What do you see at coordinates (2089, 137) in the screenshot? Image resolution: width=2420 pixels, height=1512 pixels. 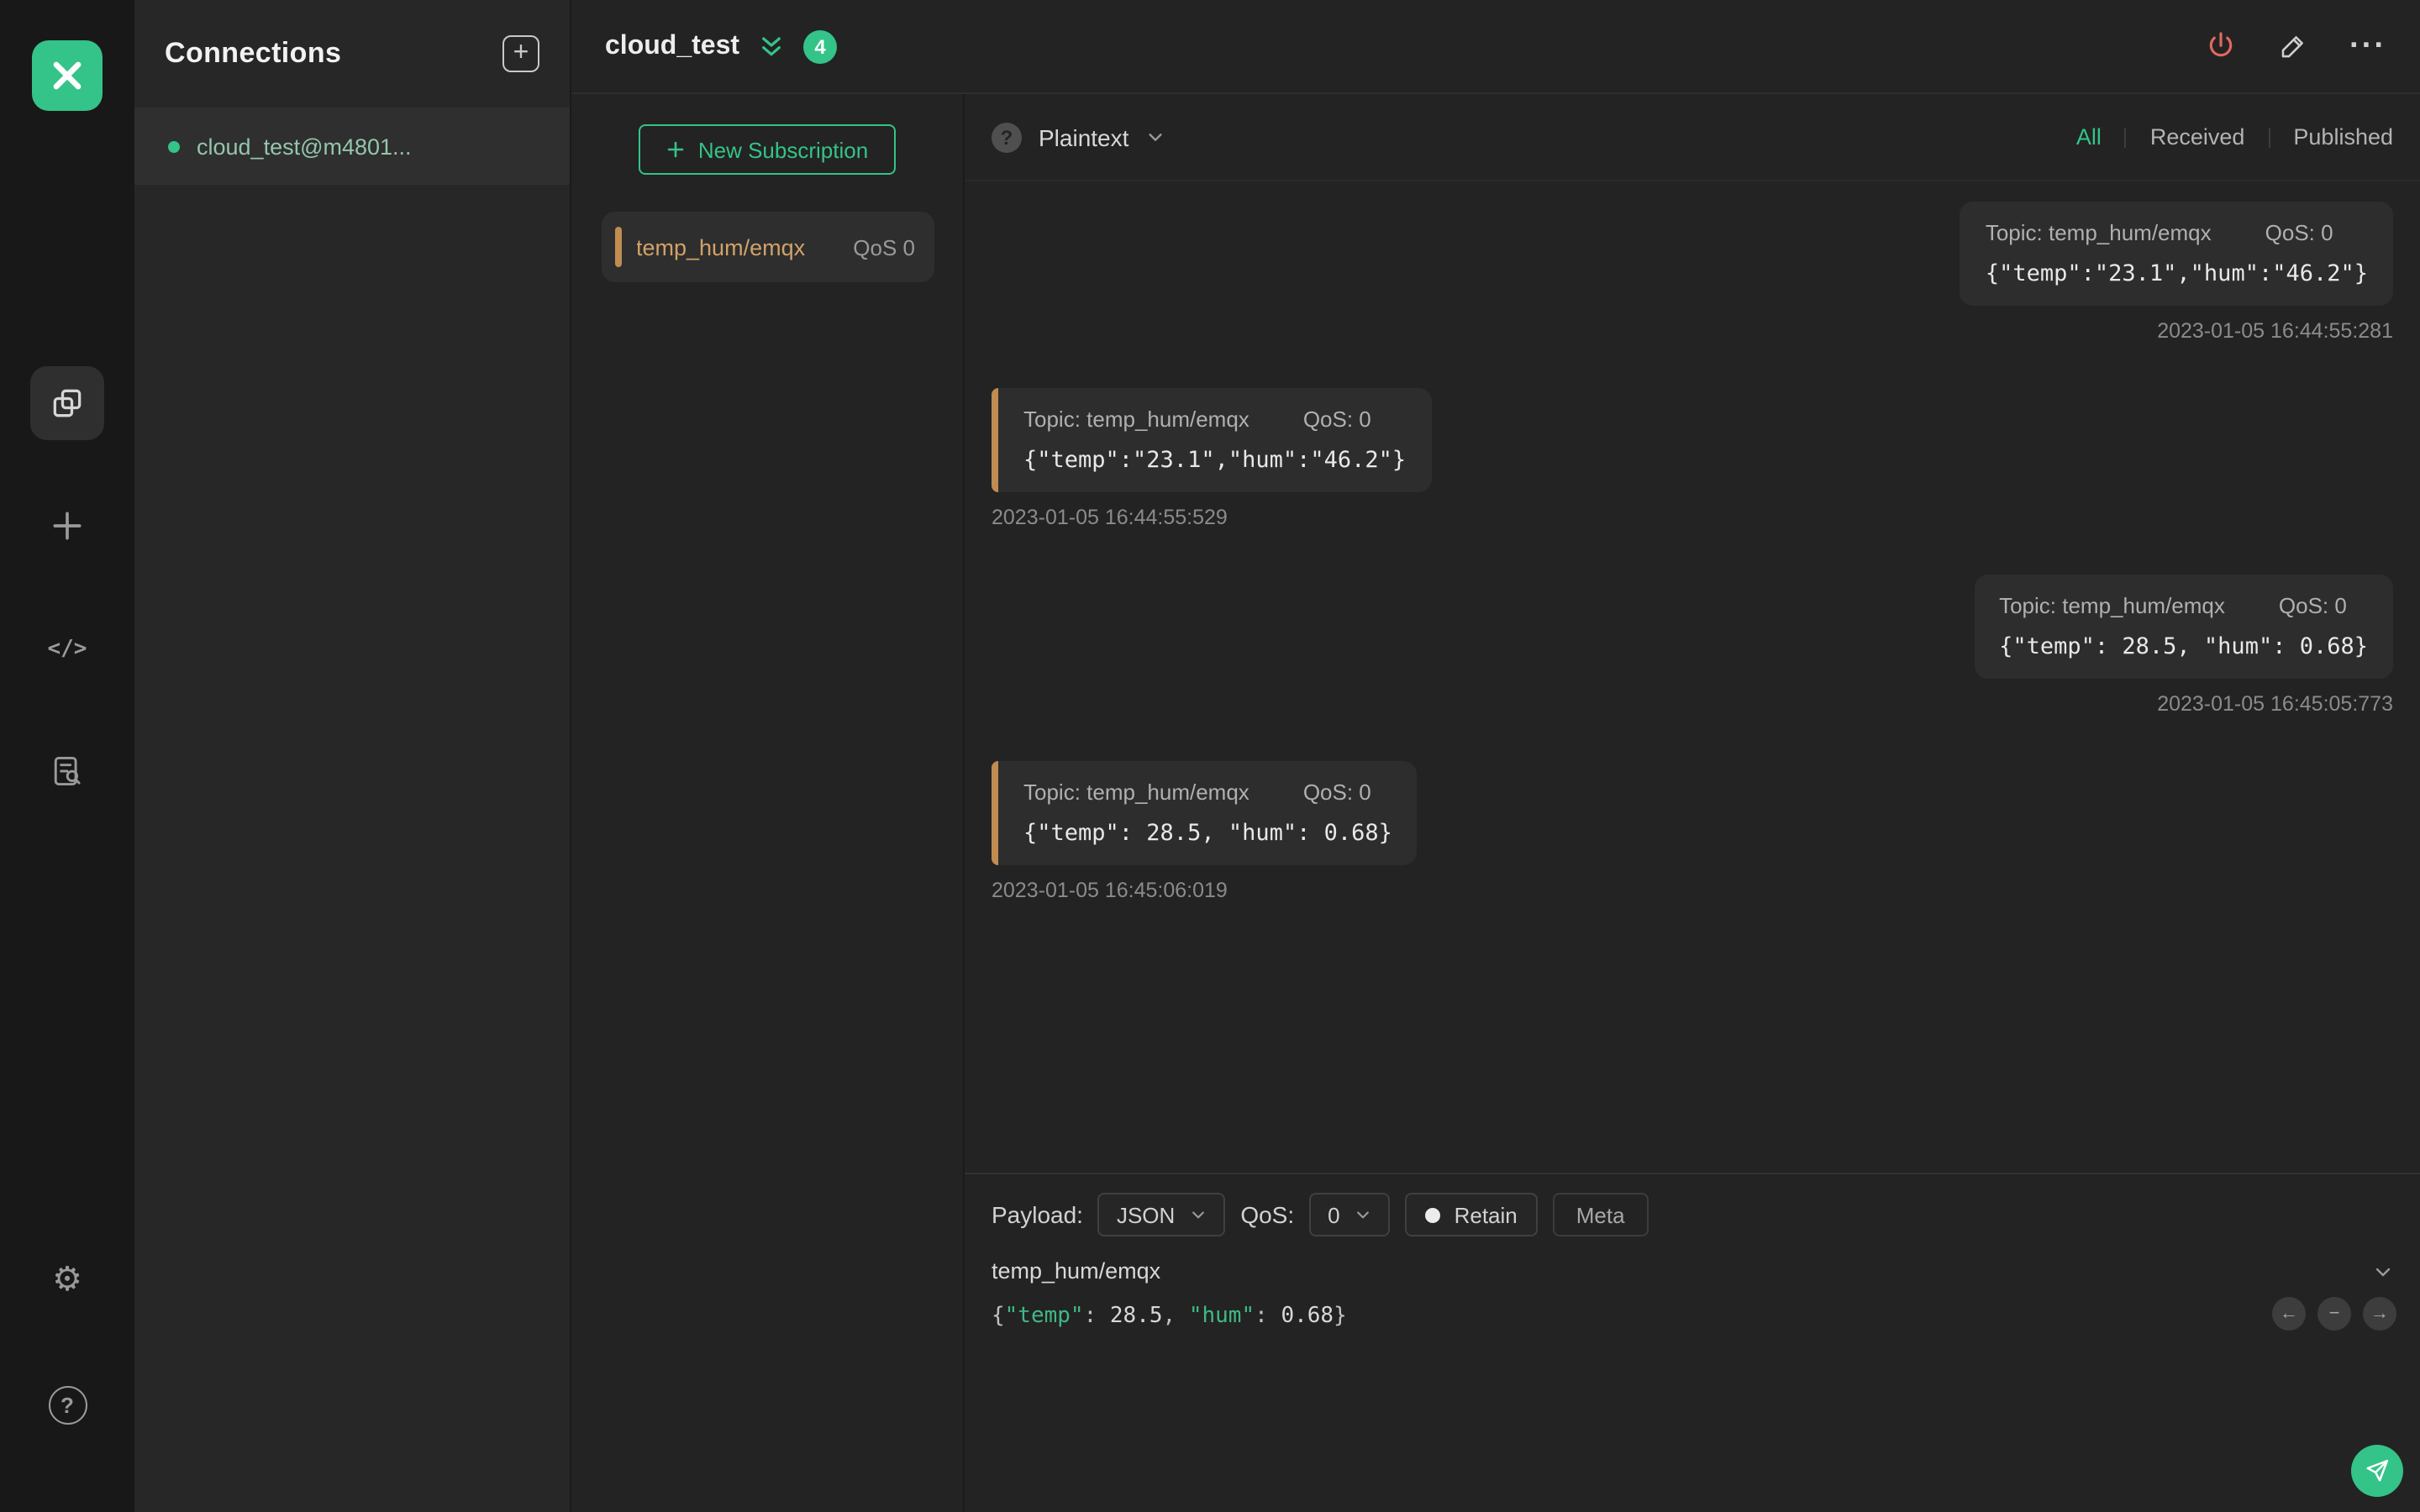 I see `filter-all: All` at bounding box center [2089, 137].